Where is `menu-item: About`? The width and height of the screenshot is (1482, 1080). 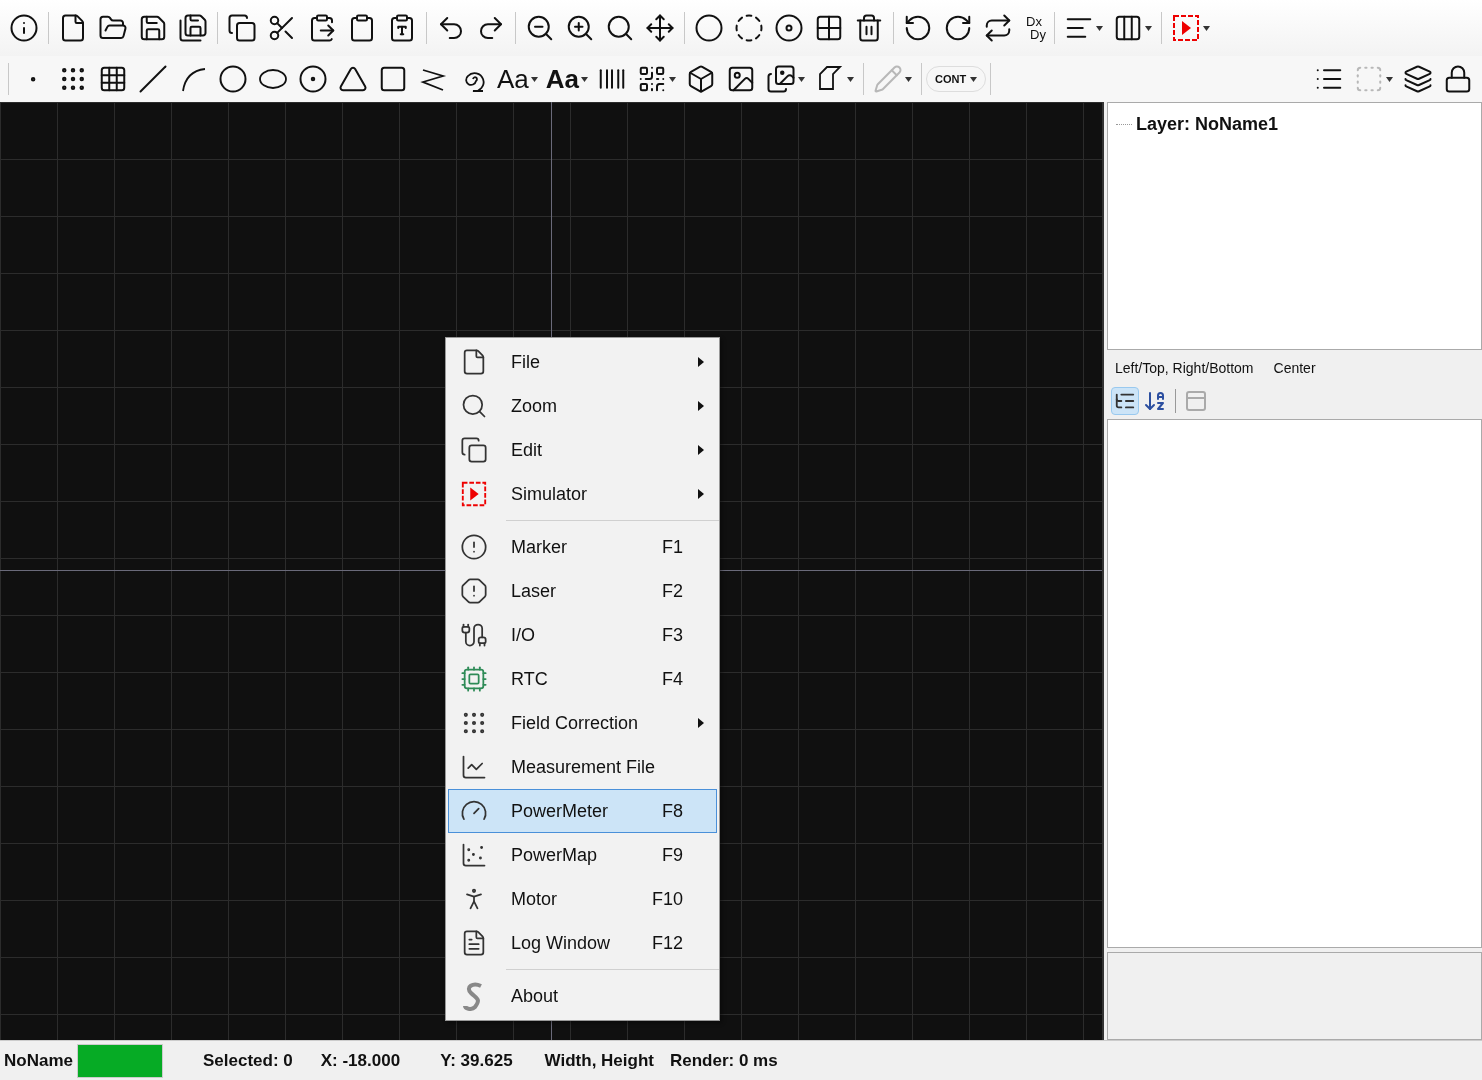
menu-item: About is located at coordinates (582, 996).